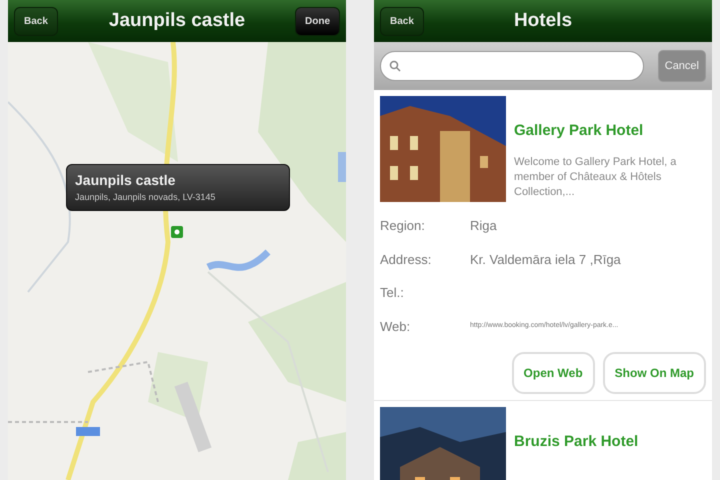 The image size is (720, 480). What do you see at coordinates (392, 293) in the screenshot?
I see `field-label: Tel.:` at bounding box center [392, 293].